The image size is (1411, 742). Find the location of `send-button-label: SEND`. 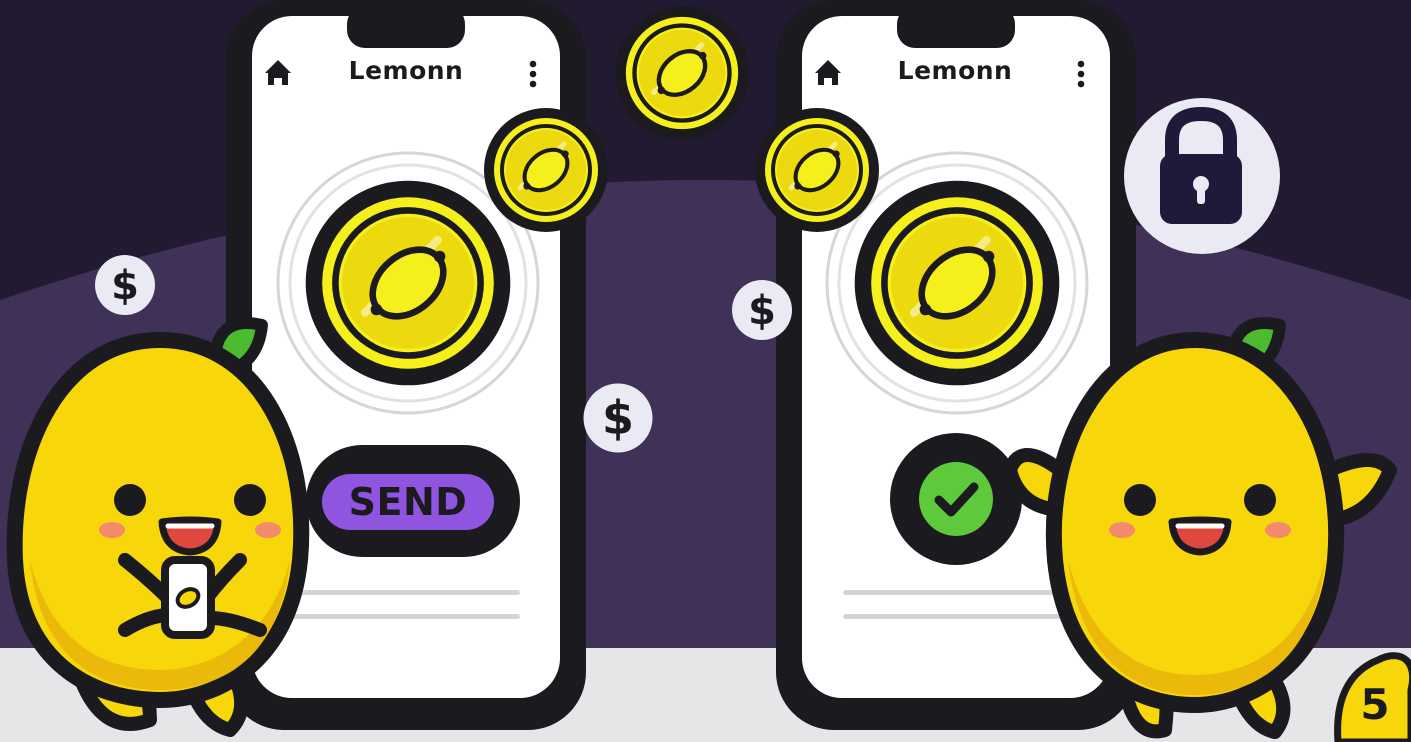

send-button-label: SEND is located at coordinates (408, 502).